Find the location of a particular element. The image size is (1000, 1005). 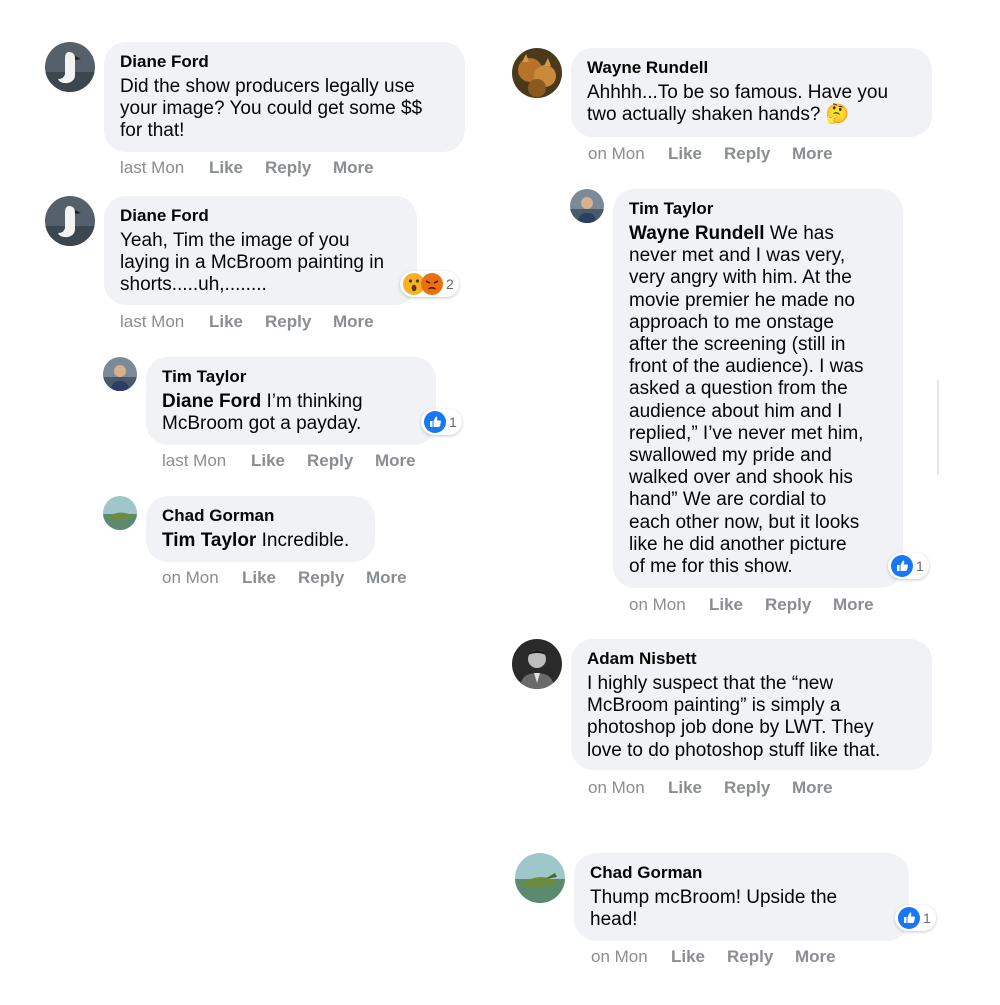

reaction-summary: 2 is located at coordinates (429, 284).